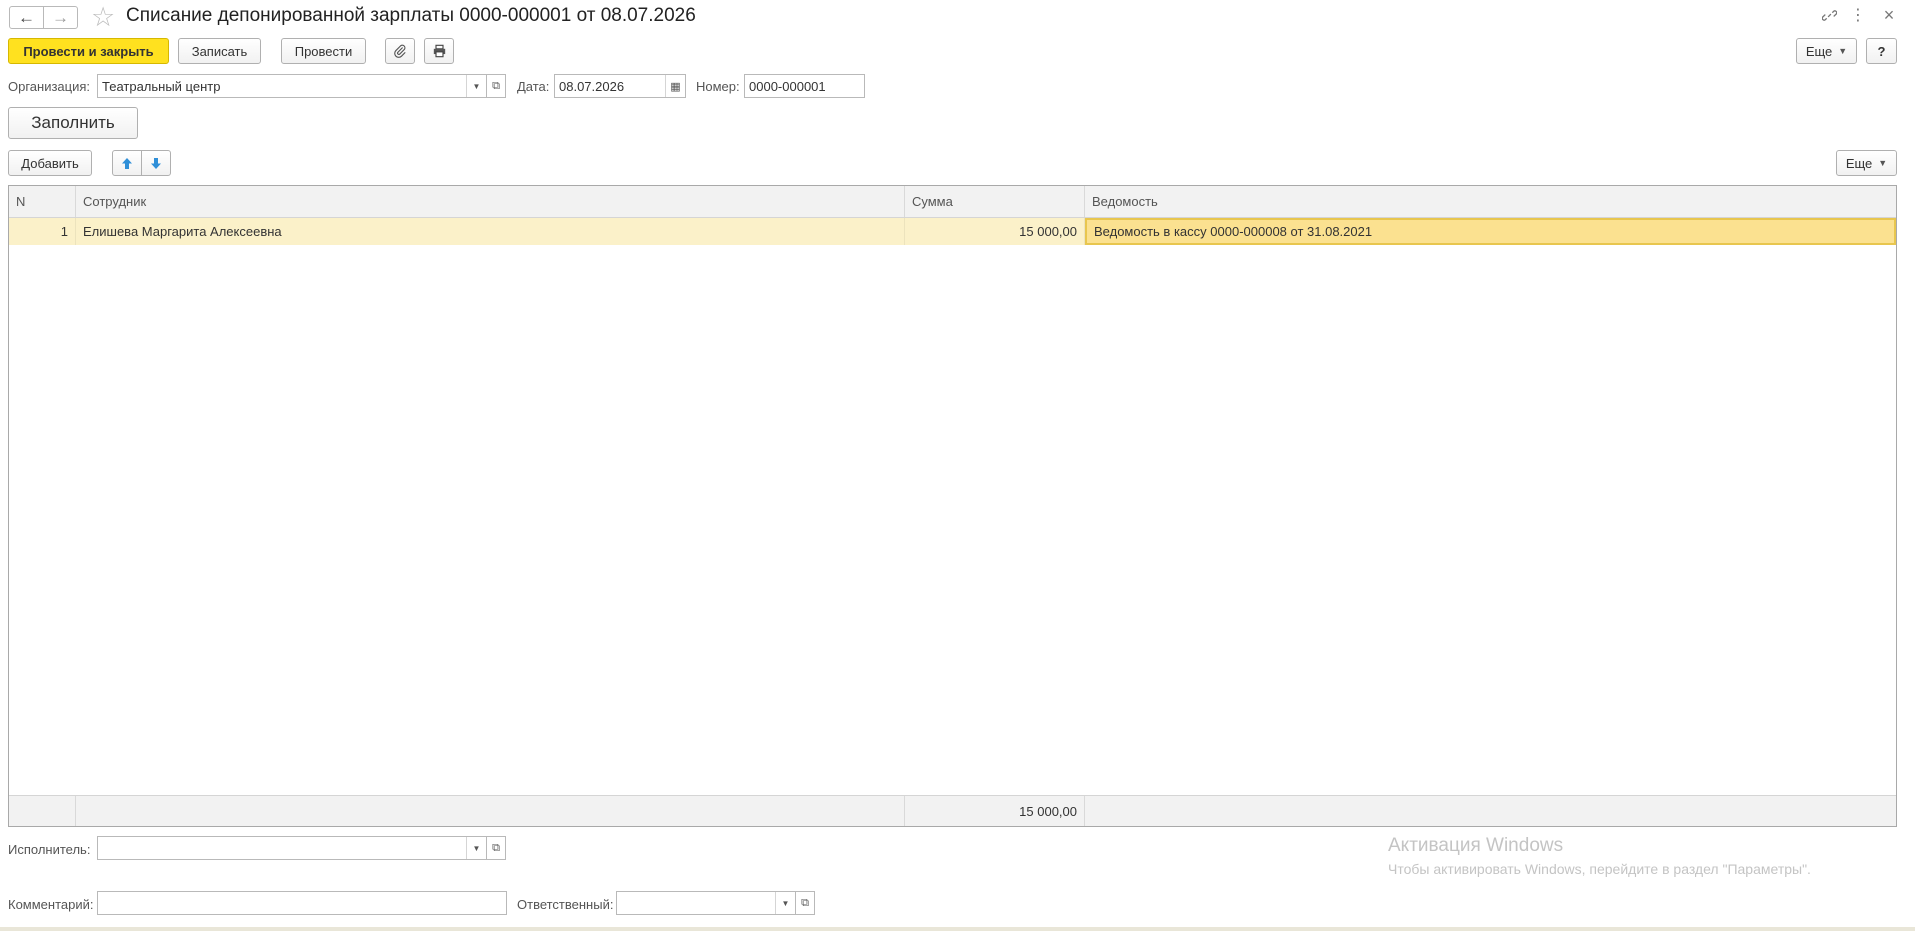  Describe the element at coordinates (496, 86) in the screenshot. I see `open-org-icon: ⧉` at that location.